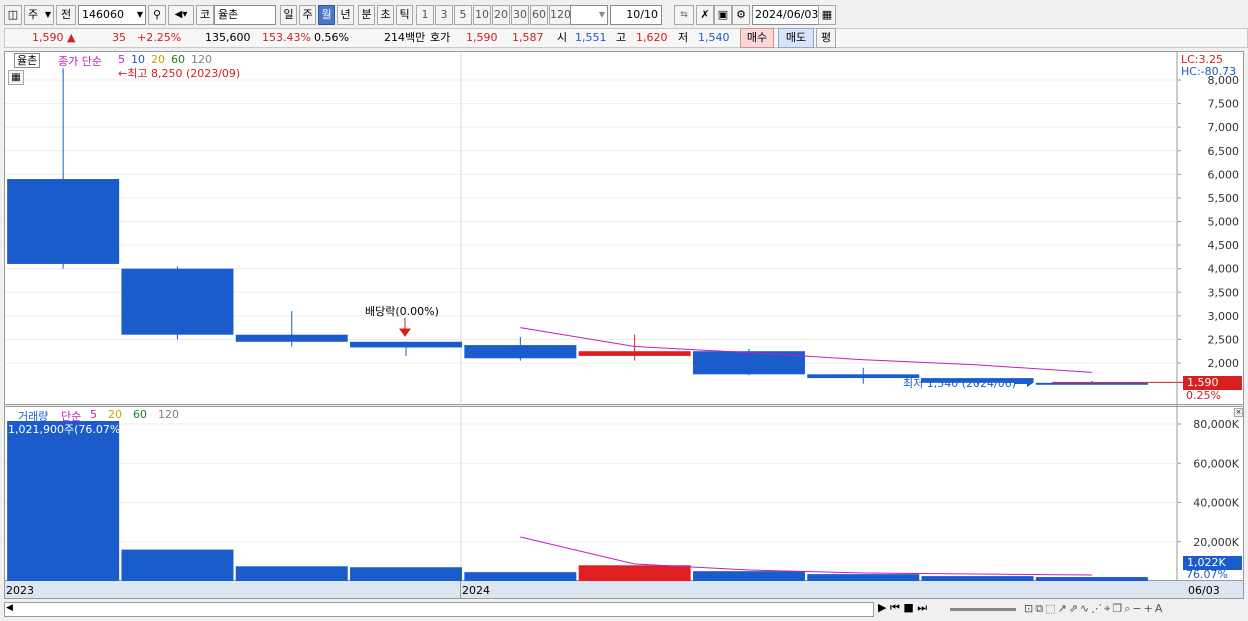 The image size is (1248, 621). I want to click on price-y-label: 7,000, so click(1224, 127).